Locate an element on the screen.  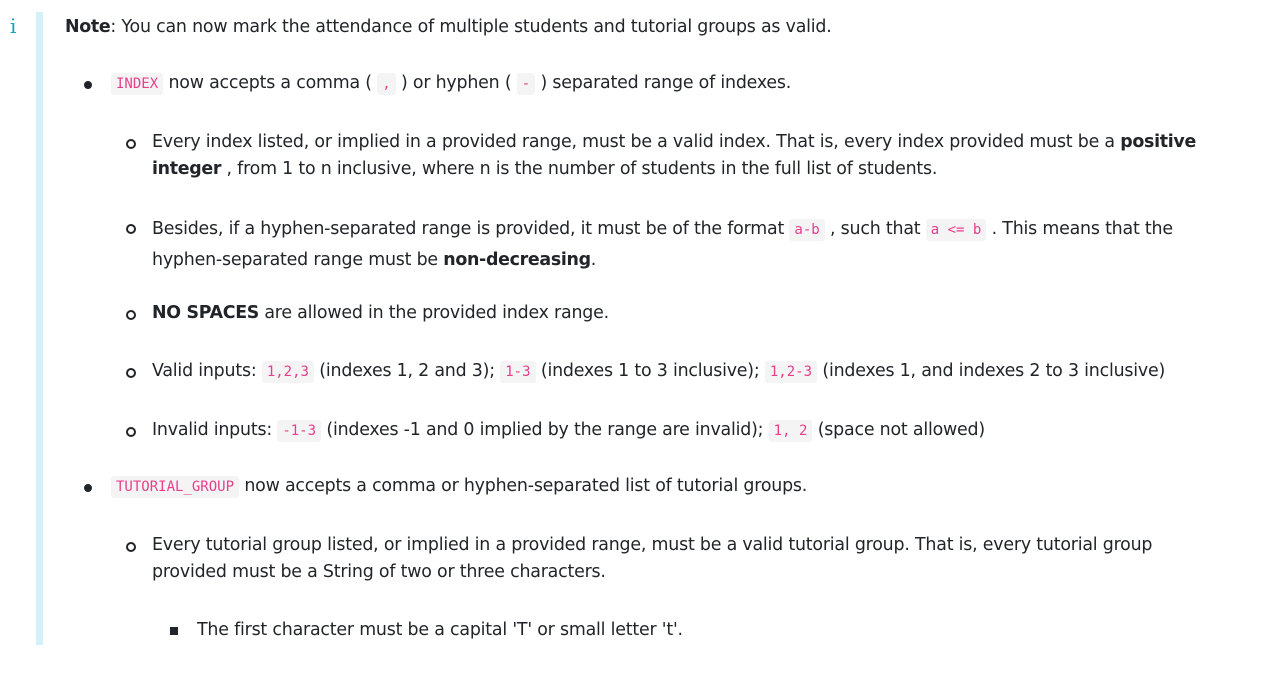
rule4-code-1: 1,2,3 is located at coordinates (287, 372).